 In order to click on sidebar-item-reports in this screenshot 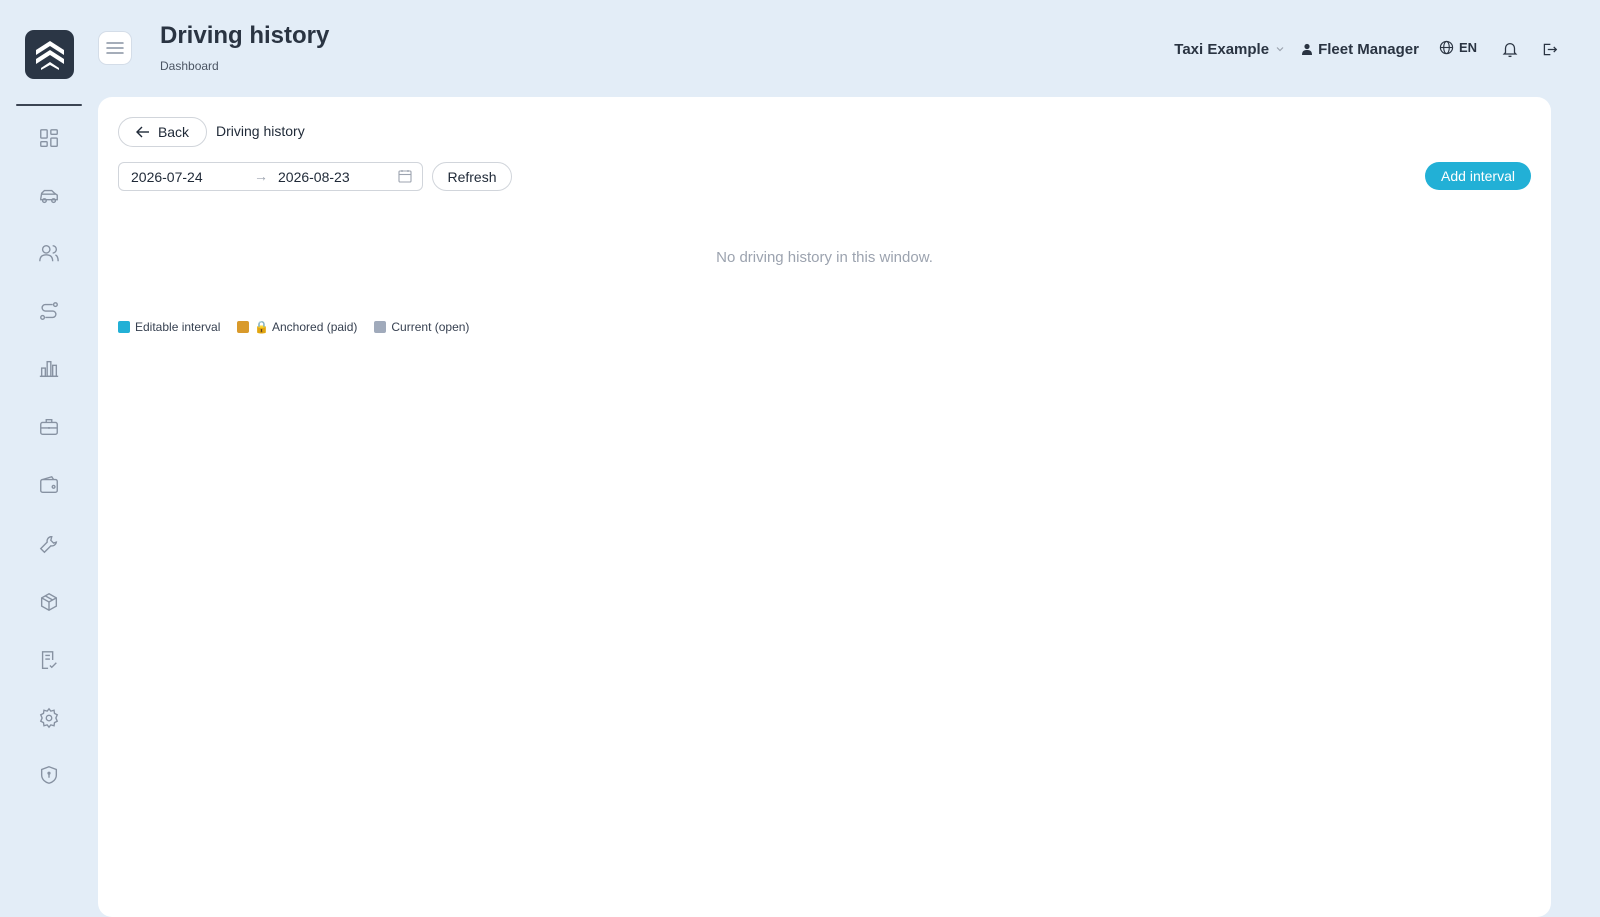, I will do `click(49, 369)`.